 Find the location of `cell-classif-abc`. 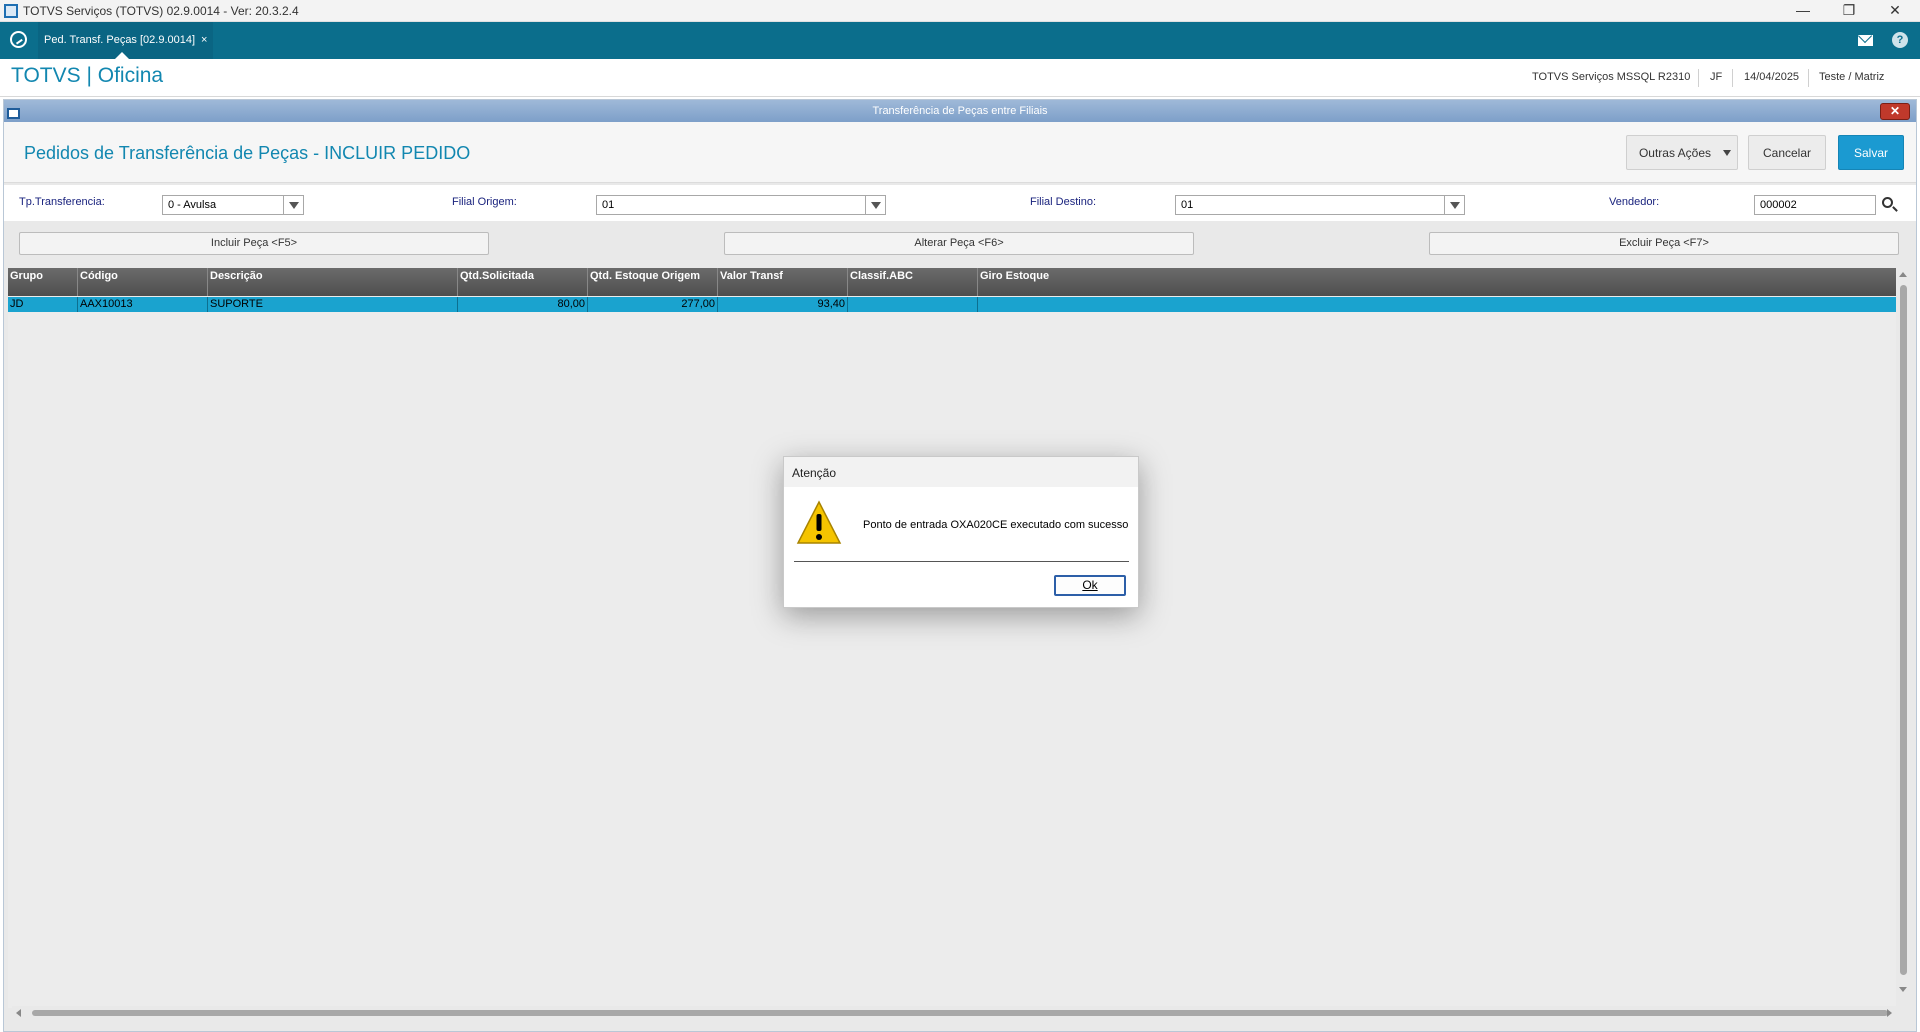

cell-classif-abc is located at coordinates (913, 304).